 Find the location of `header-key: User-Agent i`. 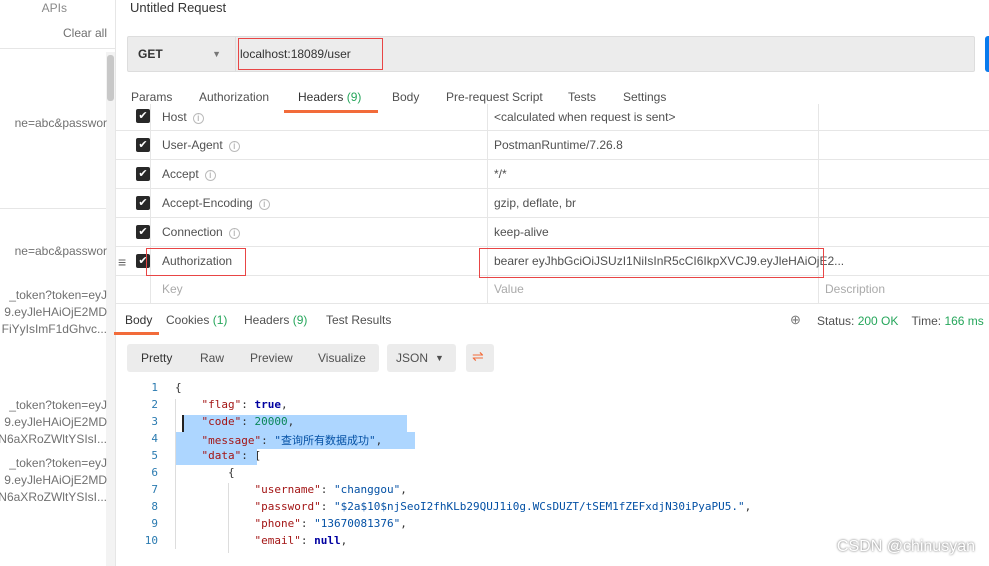

header-key: User-Agent i is located at coordinates (201, 145).